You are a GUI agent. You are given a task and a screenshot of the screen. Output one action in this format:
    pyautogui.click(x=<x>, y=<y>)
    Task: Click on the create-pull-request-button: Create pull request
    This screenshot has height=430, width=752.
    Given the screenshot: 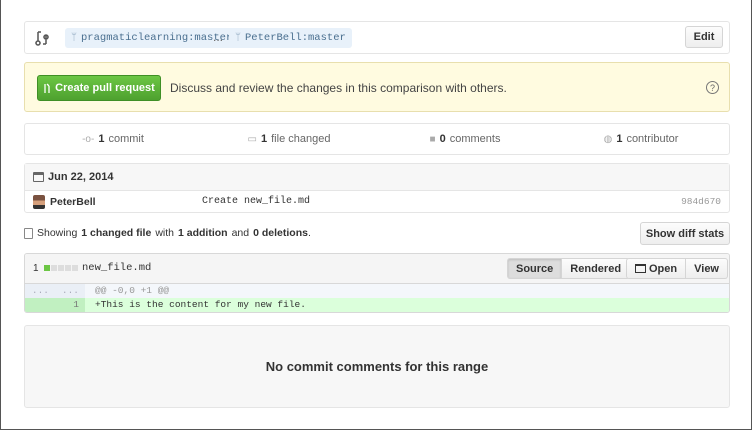 What is the action you would take?
    pyautogui.click(x=99, y=88)
    